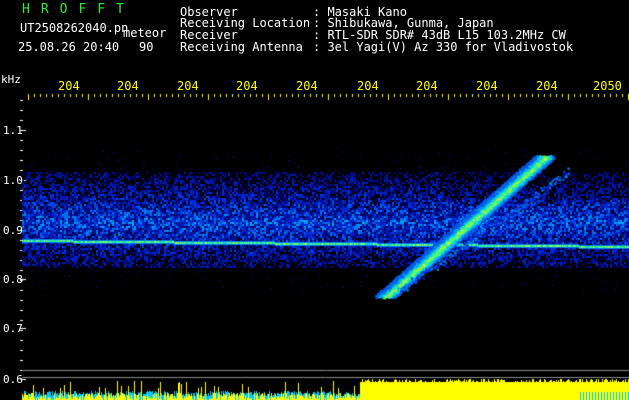 The width and height of the screenshot is (629, 400). Describe the element at coordinates (607, 86) in the screenshot. I see `time-tick: 2050` at that location.